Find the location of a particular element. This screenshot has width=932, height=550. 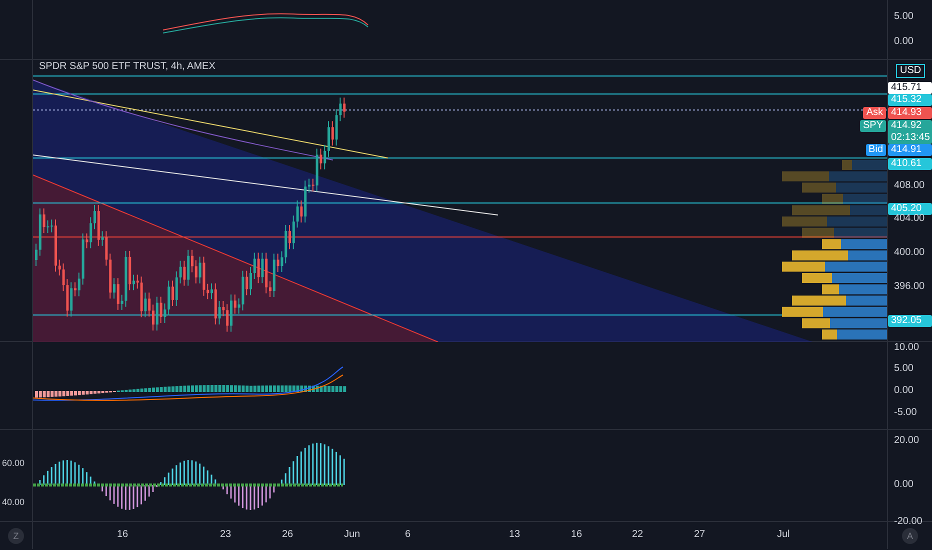

time-label: 27 is located at coordinates (700, 535).